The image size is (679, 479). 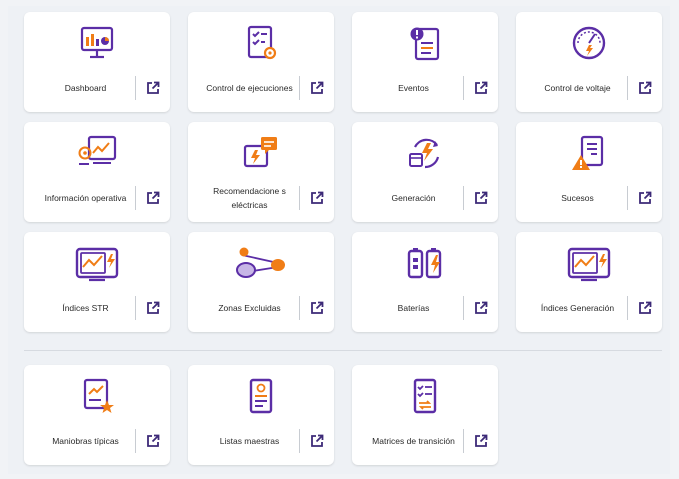 What do you see at coordinates (425, 43) in the screenshot?
I see `event-alert-document-icon` at bounding box center [425, 43].